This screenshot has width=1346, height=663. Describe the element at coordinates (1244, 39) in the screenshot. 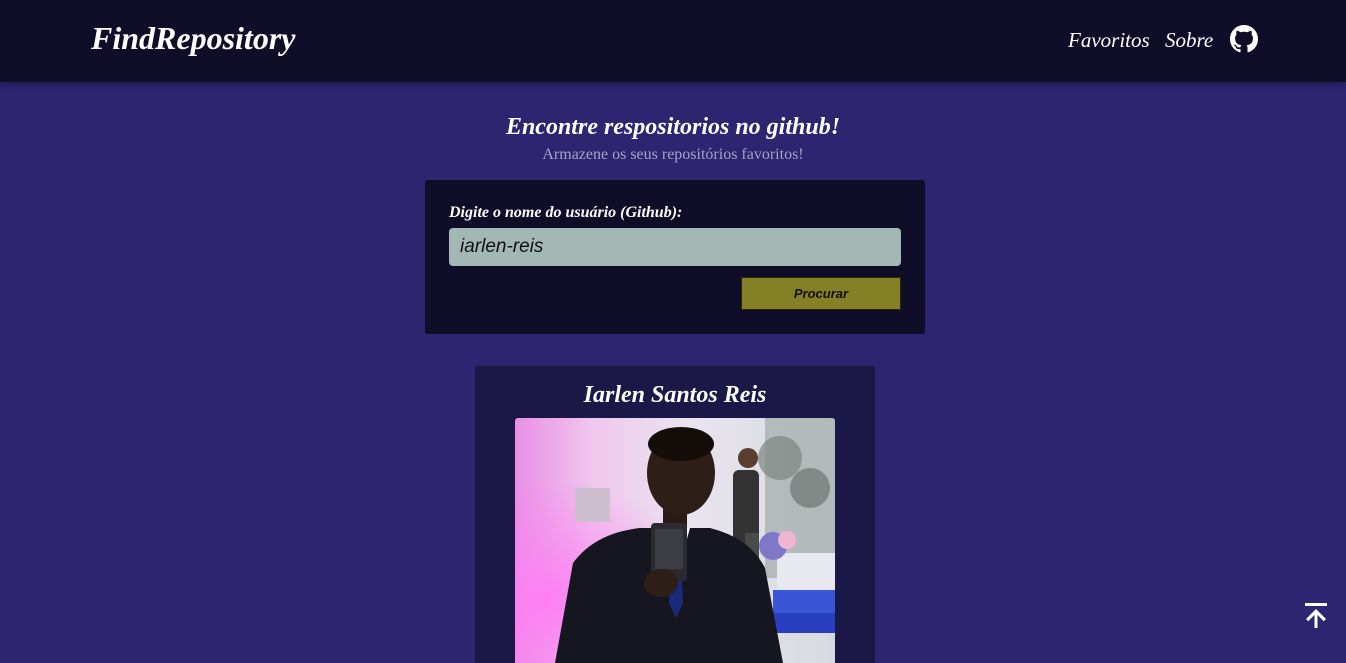

I see `github-icon` at that location.